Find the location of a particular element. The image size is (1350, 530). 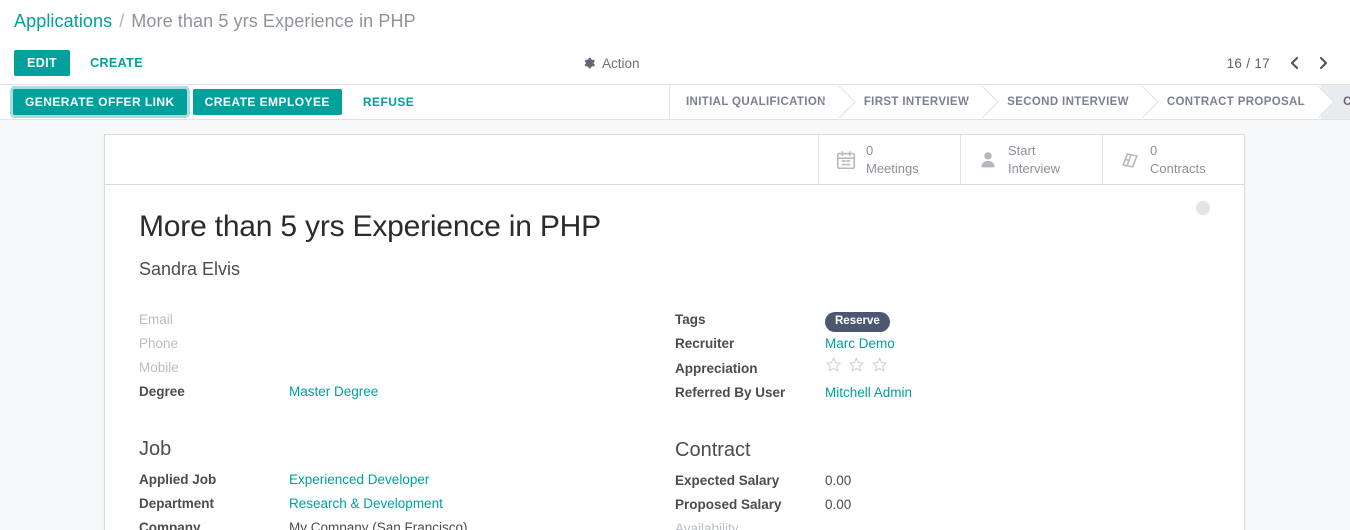

smart-button-label: Interview is located at coordinates (1034, 168).